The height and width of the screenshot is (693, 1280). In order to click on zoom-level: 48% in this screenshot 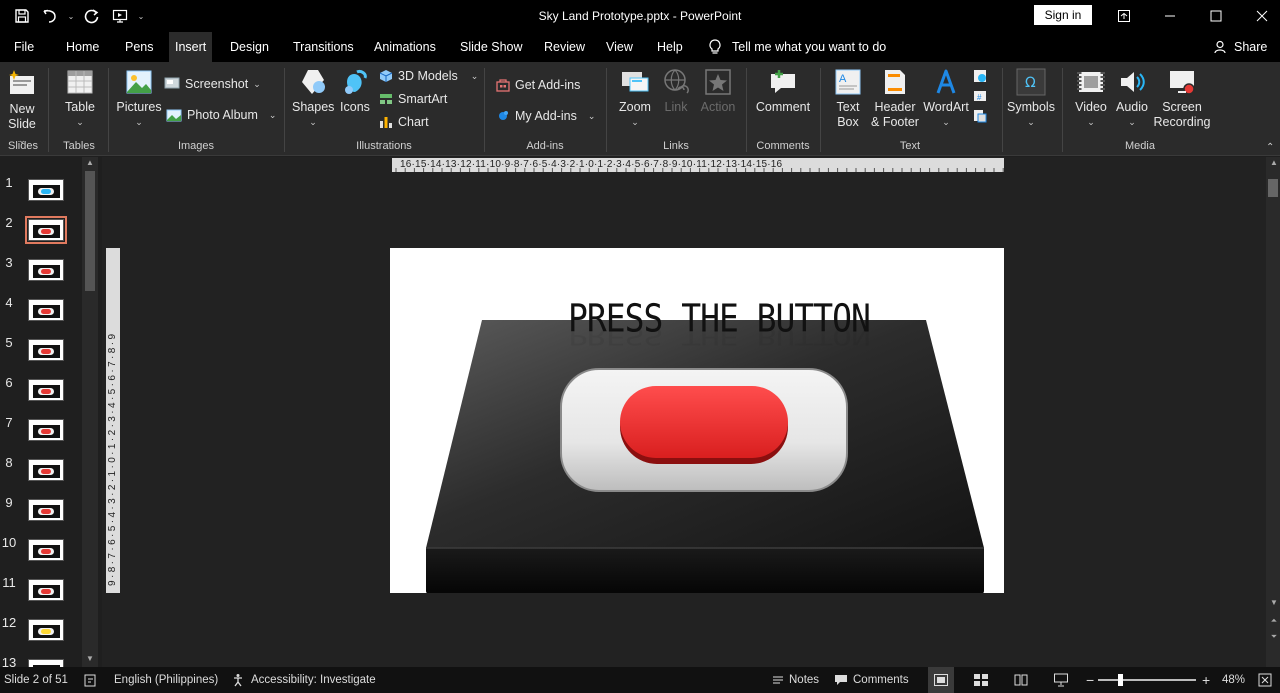, I will do `click(1233, 680)`.